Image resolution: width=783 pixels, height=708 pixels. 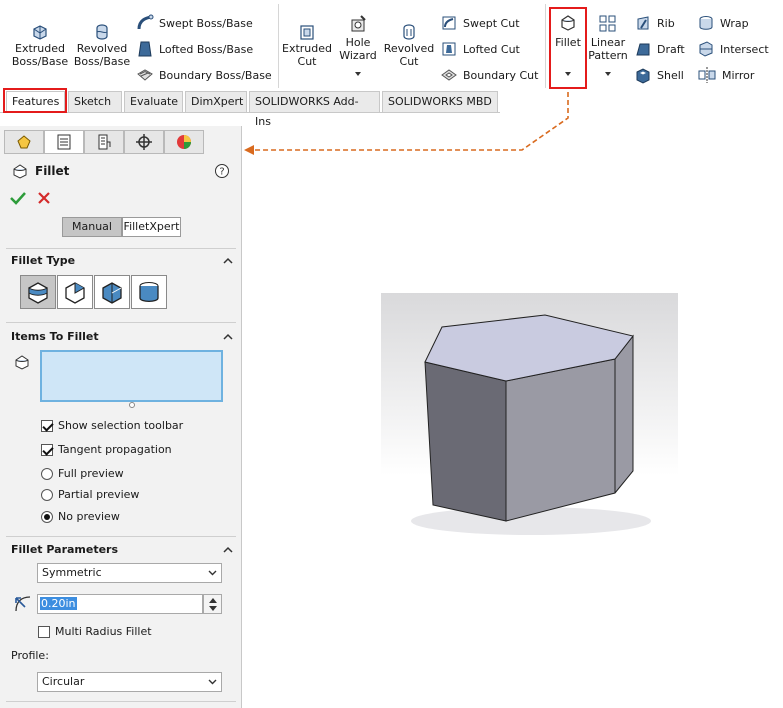 I want to click on partial-preview-option: Partial preview, so click(x=90, y=494).